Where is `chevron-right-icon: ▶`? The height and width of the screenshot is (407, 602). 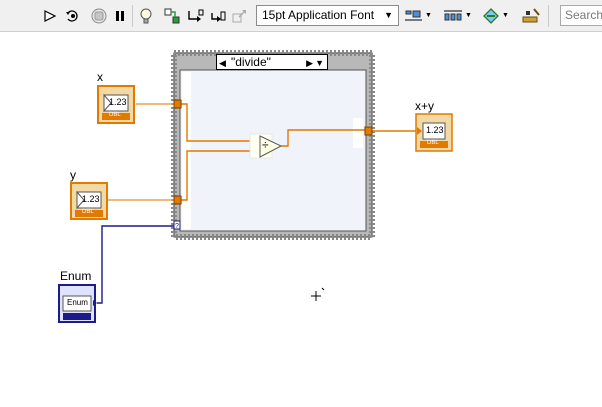
chevron-right-icon: ▶ is located at coordinates (309, 63).